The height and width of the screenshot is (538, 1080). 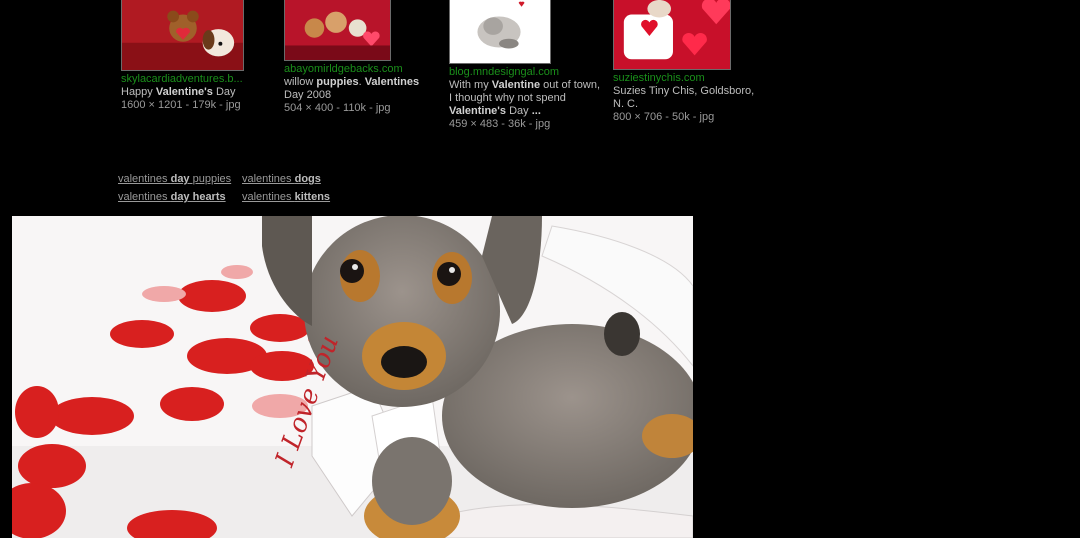 What do you see at coordinates (304, 197) in the screenshot?
I see `related-search-link: valentines kittens` at bounding box center [304, 197].